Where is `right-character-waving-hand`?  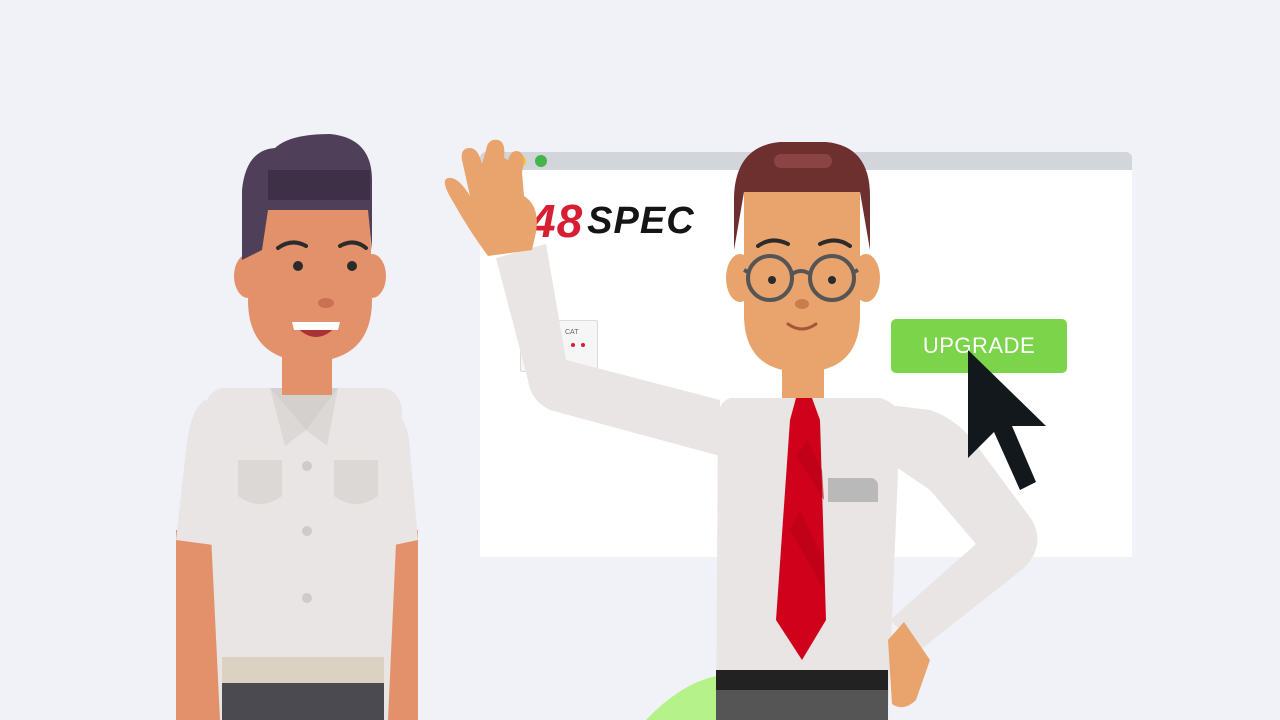
right-character-waving-hand is located at coordinates (490, 197).